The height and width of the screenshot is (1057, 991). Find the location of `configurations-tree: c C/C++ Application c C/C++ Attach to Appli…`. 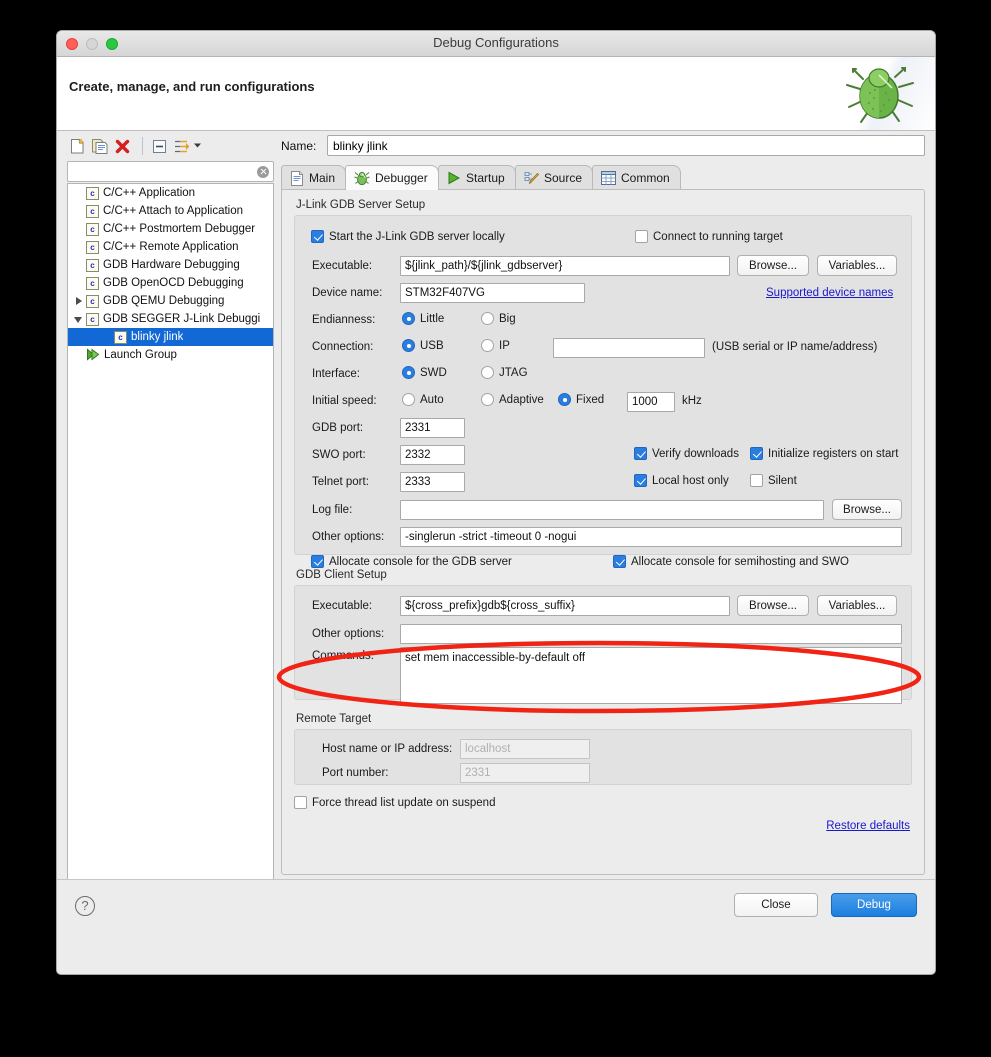

configurations-tree: c C/C++ Application c C/C++ Attach to Appli… is located at coordinates (170, 545).